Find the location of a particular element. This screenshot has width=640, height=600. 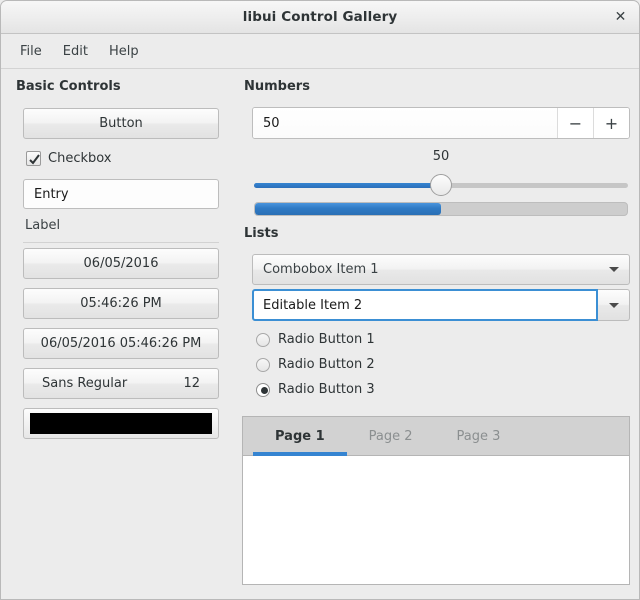

tab-page-2: Page 2 is located at coordinates (391, 436).